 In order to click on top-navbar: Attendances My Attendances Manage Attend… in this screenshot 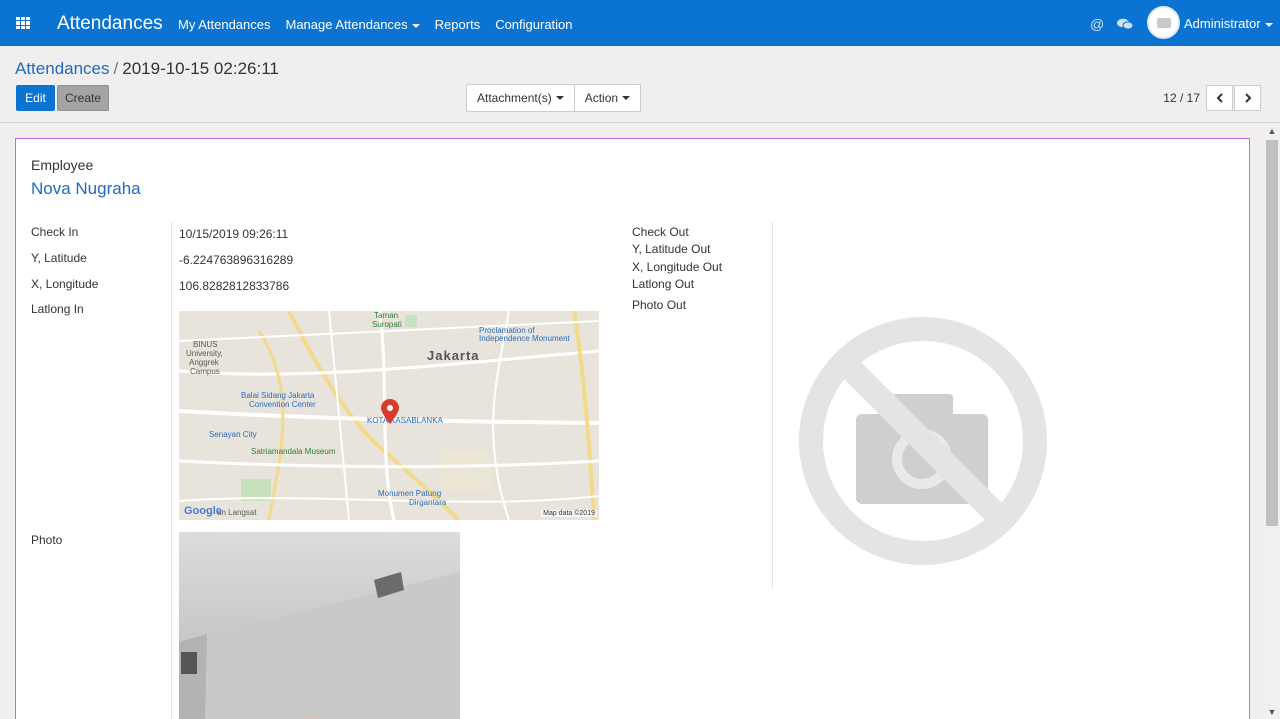, I will do `click(640, 23)`.